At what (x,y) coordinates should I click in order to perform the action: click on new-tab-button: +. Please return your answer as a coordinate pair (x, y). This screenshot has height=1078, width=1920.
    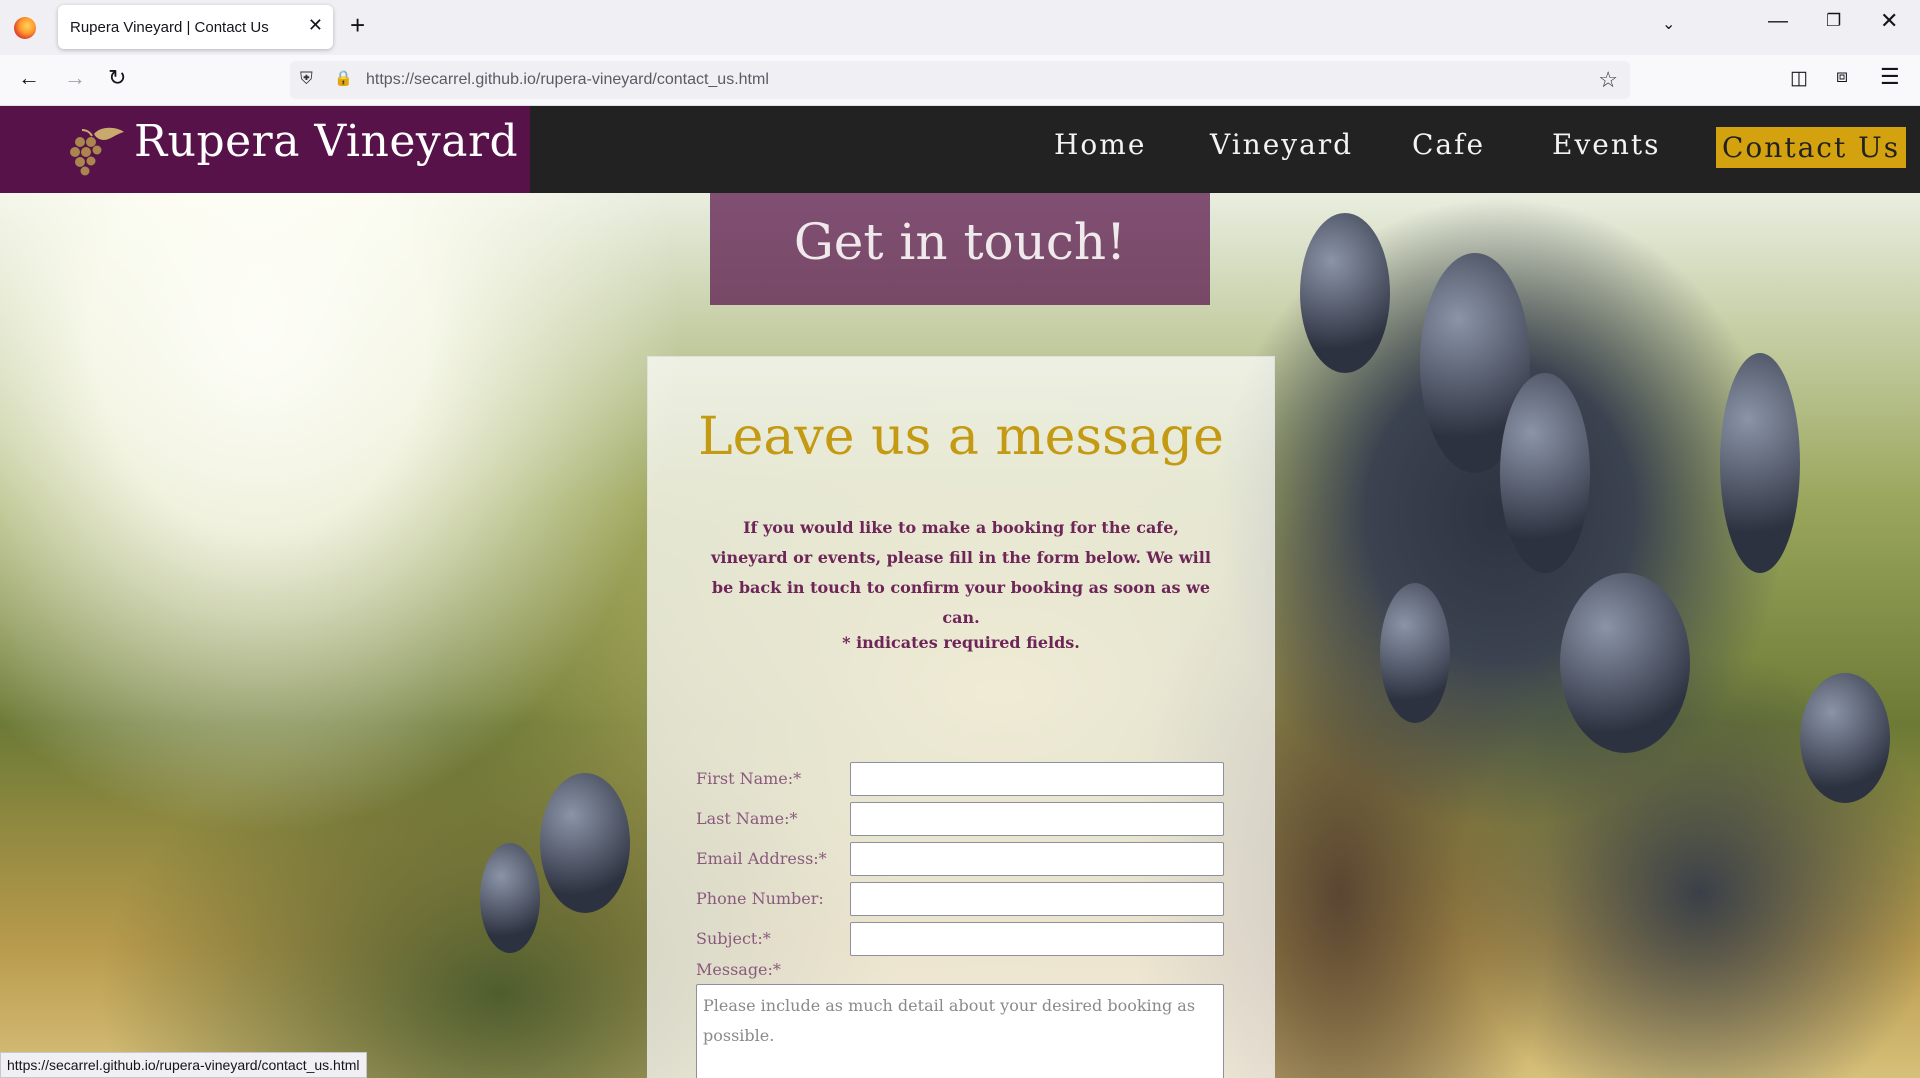
    Looking at the image, I should click on (357, 25).